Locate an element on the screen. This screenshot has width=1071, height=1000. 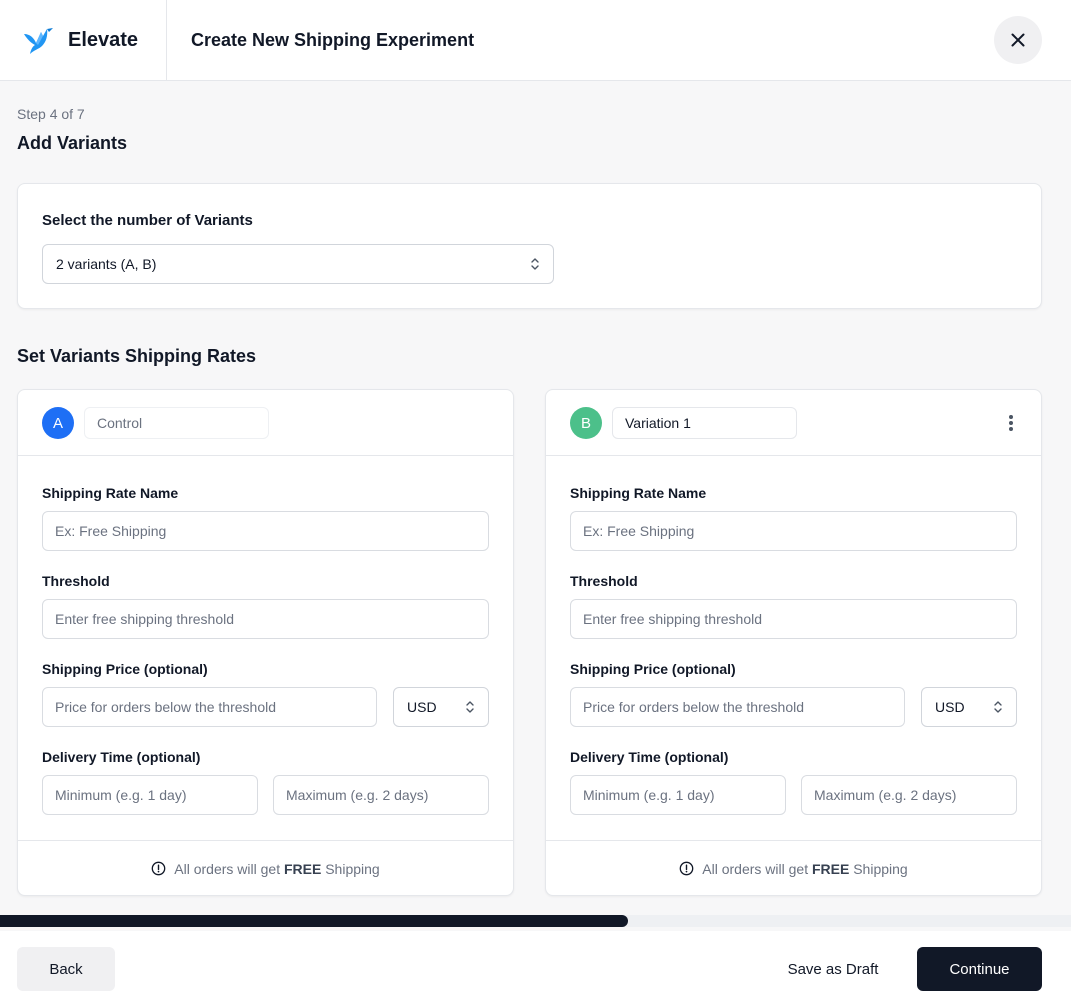
variant-count-value: 2 variants (A, B) is located at coordinates (106, 264).